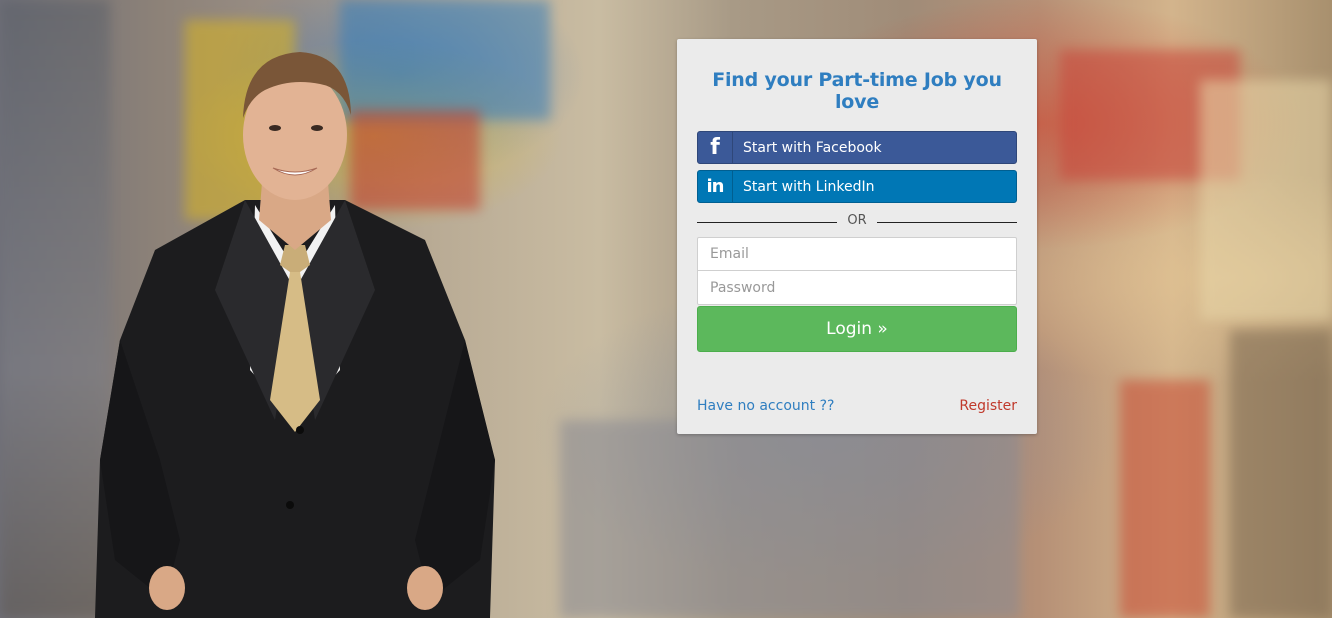  What do you see at coordinates (715, 147) in the screenshot?
I see `facebook-icon: f` at bounding box center [715, 147].